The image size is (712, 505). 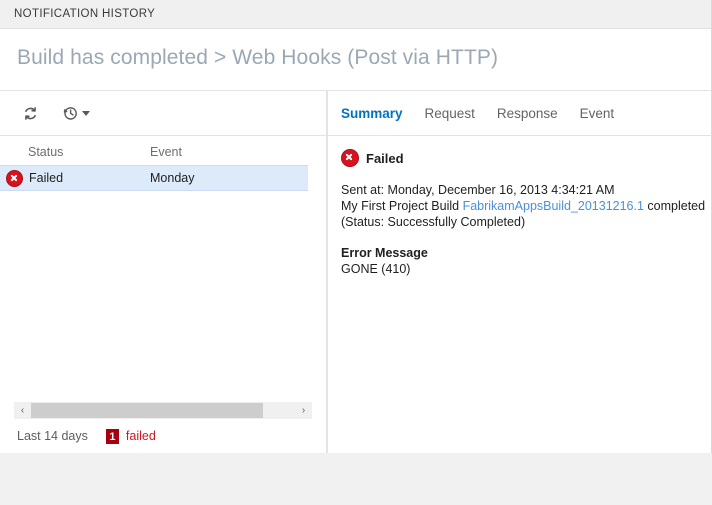 What do you see at coordinates (85, 14) in the screenshot?
I see `titlebar-text: NOTIFICATION HISTORY` at bounding box center [85, 14].